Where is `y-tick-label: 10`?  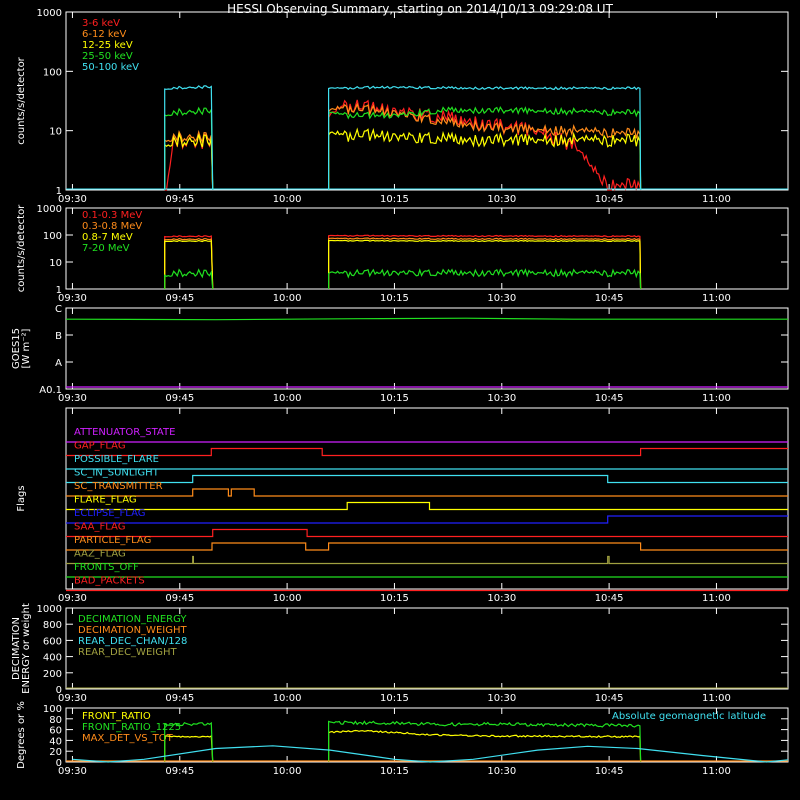
y-tick-label: 10 is located at coordinates (55, 263).